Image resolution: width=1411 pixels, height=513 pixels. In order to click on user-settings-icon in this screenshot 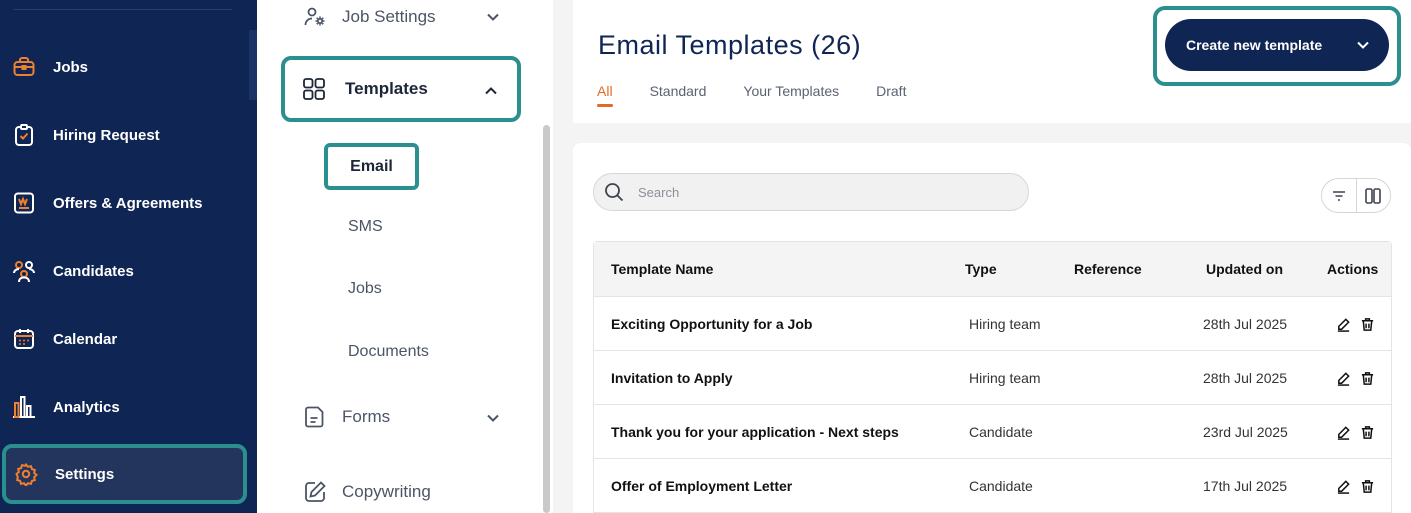, I will do `click(315, 17)`.